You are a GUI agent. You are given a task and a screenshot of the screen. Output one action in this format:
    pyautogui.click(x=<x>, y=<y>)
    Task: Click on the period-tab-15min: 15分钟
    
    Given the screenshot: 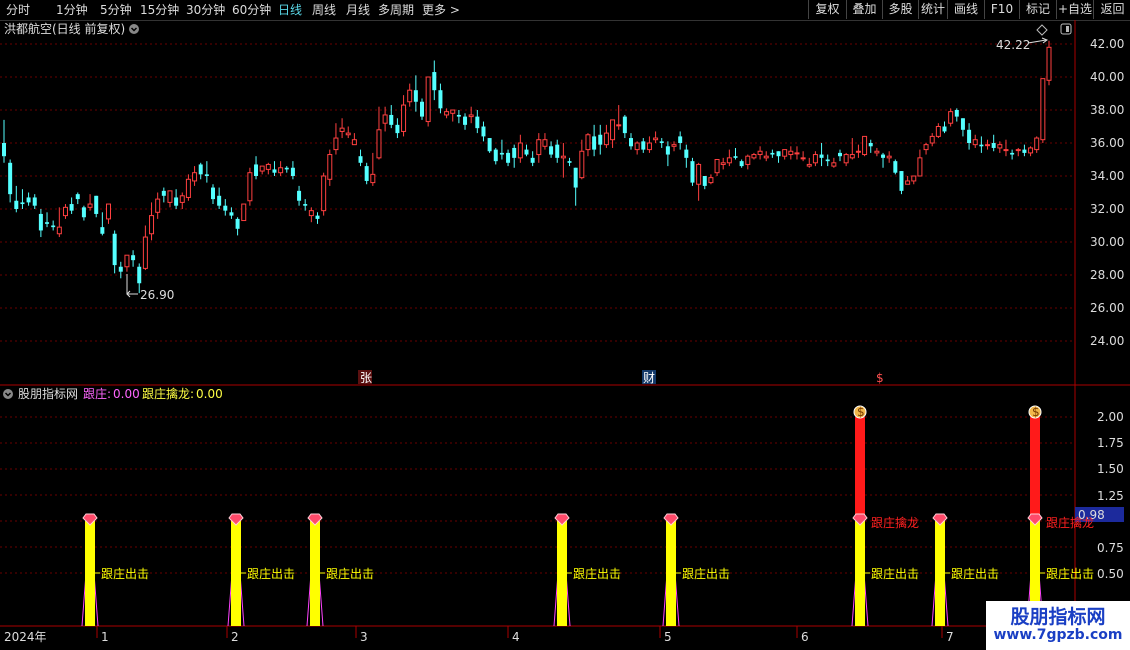 What is the action you would take?
    pyautogui.click(x=159, y=10)
    